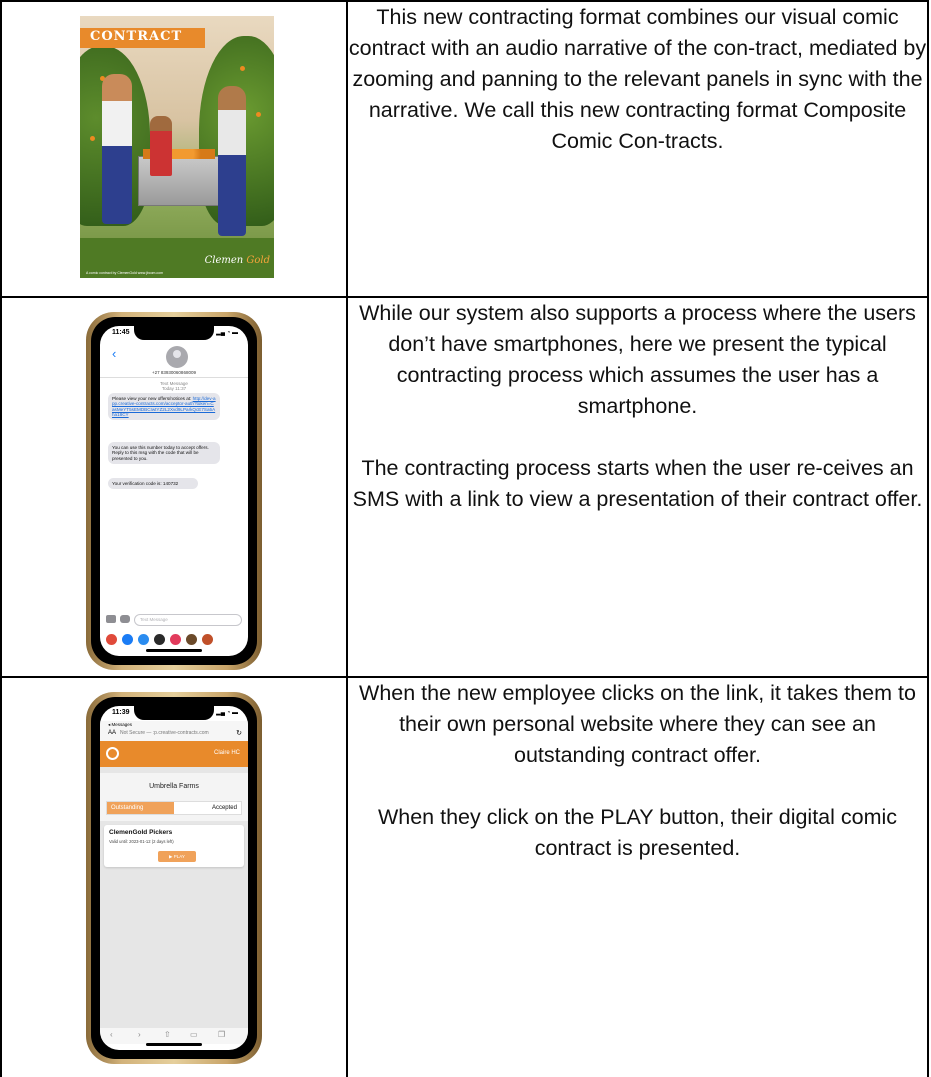  What do you see at coordinates (174, 1036) in the screenshot?
I see `browser-toolbar: ‹ › ⇧ ▭ ❐` at bounding box center [174, 1036].